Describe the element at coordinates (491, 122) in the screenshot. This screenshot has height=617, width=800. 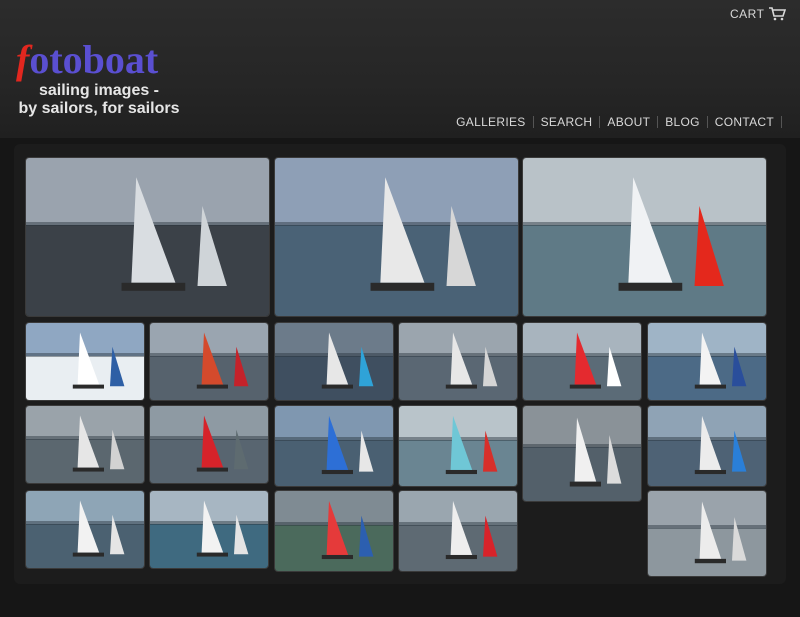
I see `nav-galleries: GALLERIES` at that location.